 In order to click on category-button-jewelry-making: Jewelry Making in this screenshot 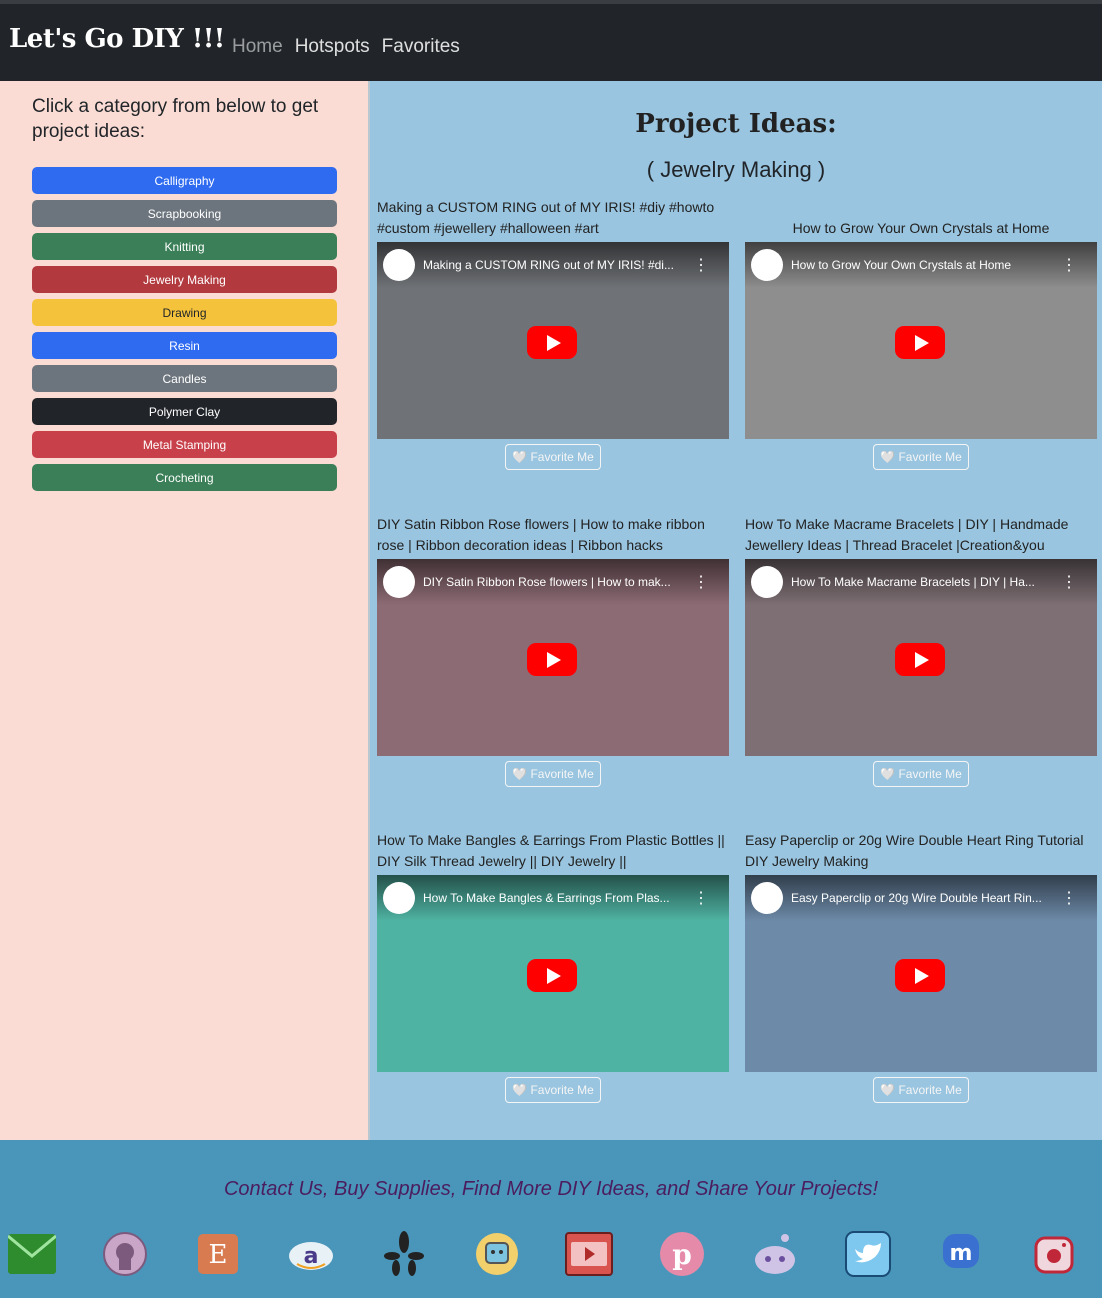, I will do `click(184, 279)`.